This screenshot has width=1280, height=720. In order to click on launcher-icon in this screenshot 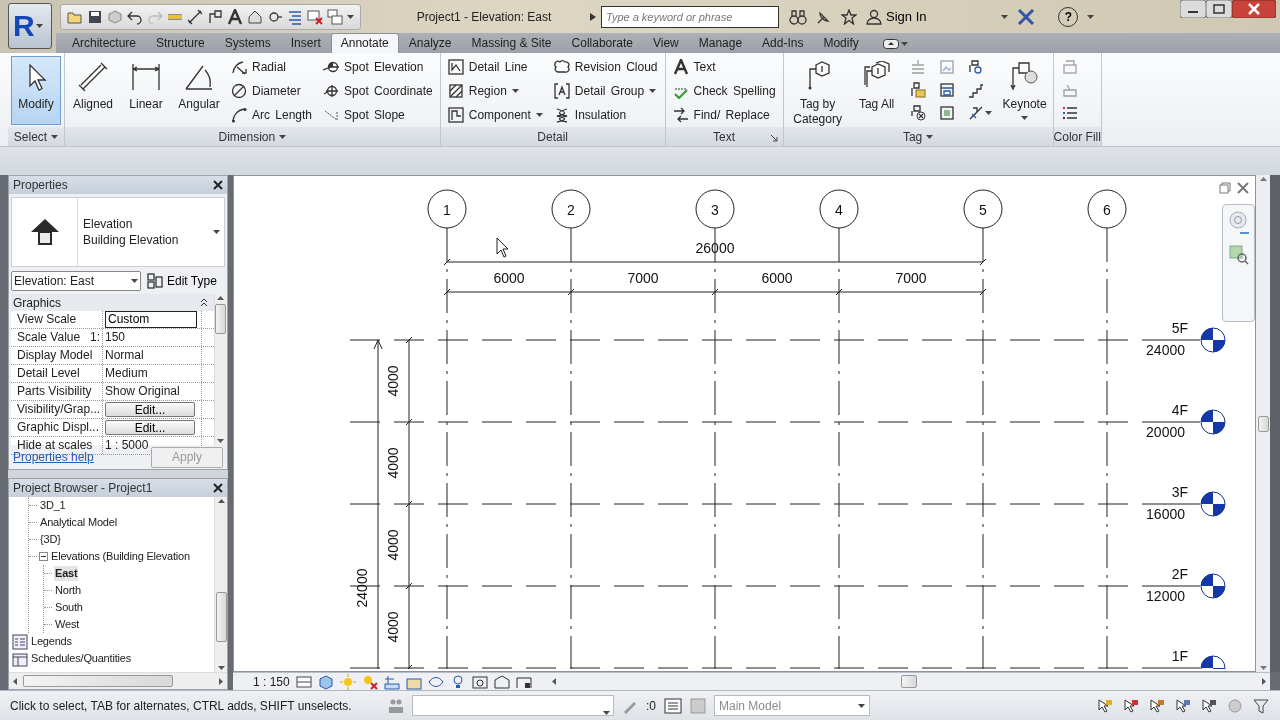, I will do `click(774, 138)`.